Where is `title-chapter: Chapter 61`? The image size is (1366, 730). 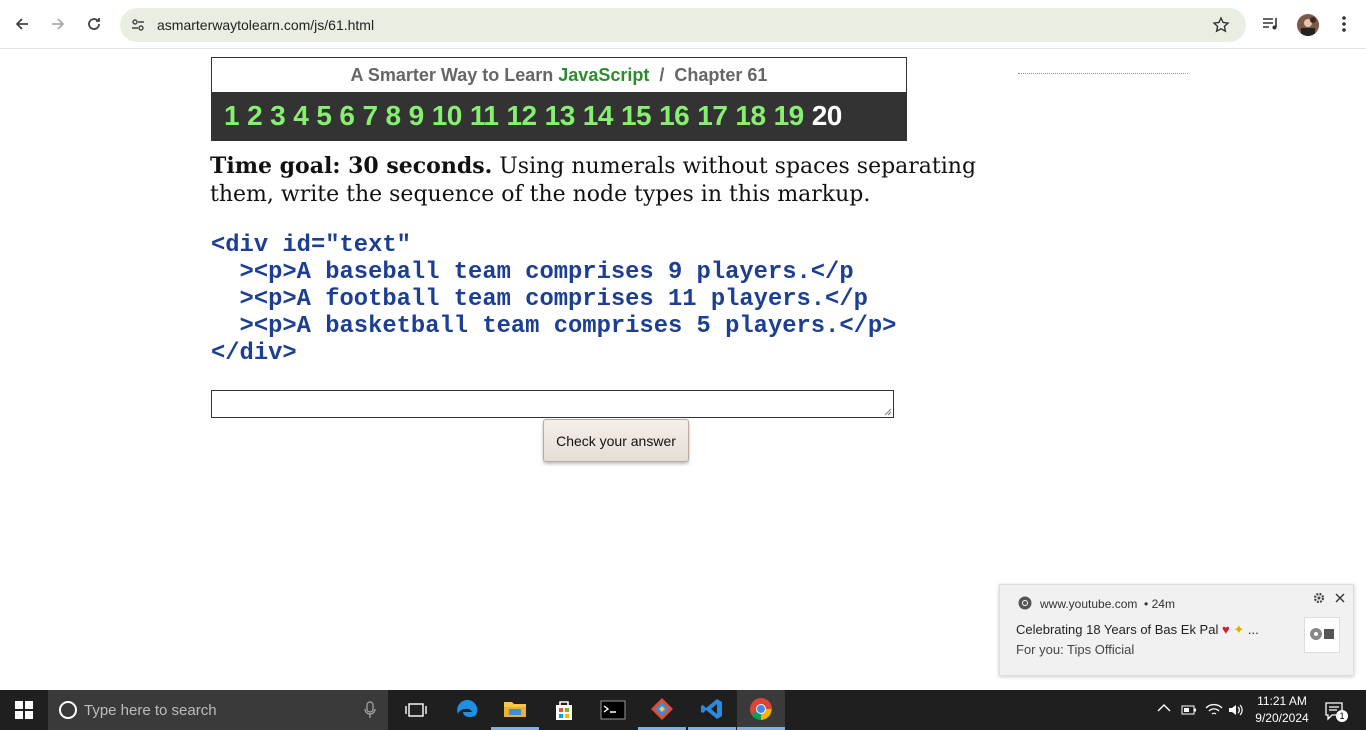
title-chapter: Chapter 61 is located at coordinates (721, 75).